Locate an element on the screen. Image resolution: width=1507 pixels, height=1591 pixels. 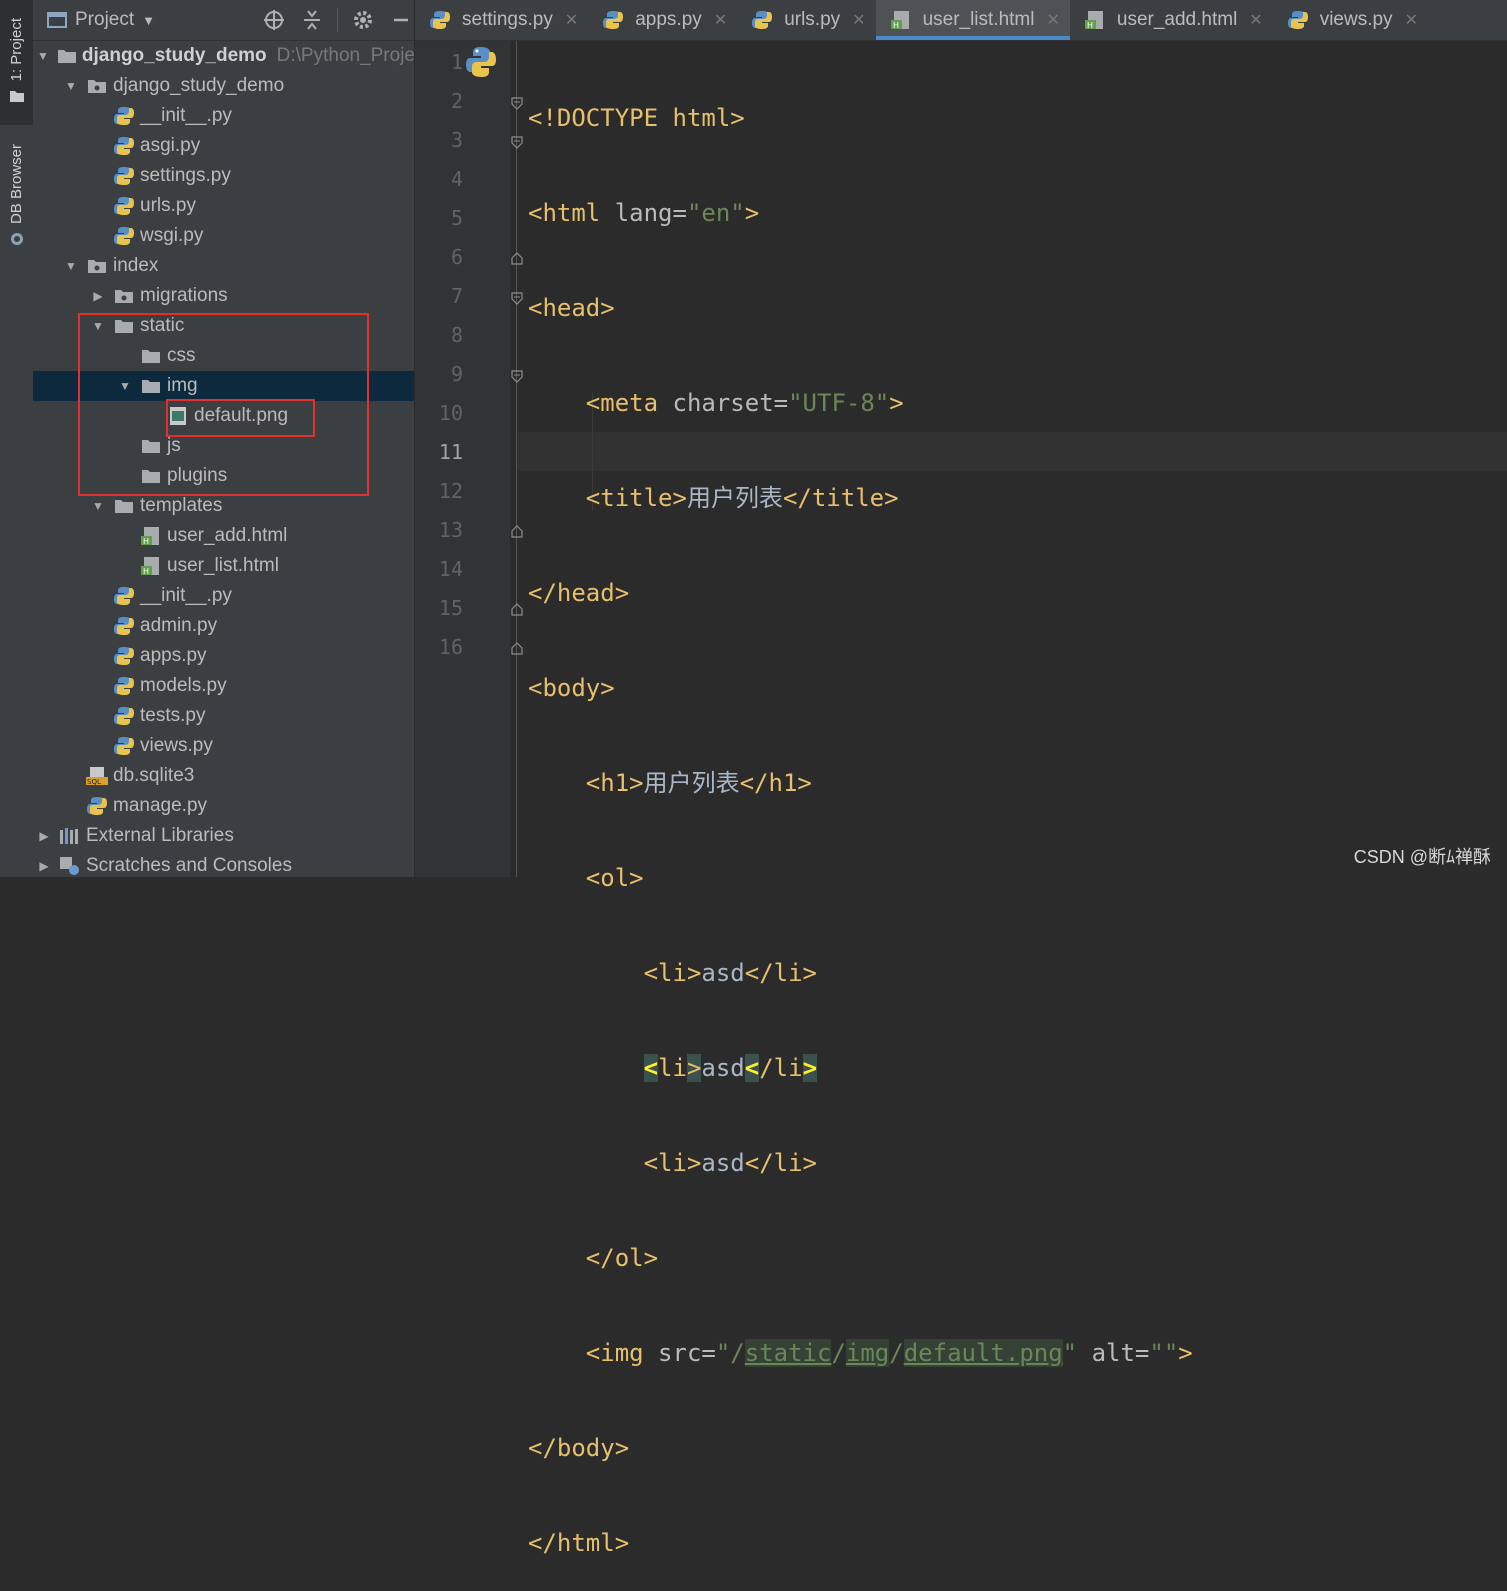
tree-item-views-py: views.py is located at coordinates (223, 746).